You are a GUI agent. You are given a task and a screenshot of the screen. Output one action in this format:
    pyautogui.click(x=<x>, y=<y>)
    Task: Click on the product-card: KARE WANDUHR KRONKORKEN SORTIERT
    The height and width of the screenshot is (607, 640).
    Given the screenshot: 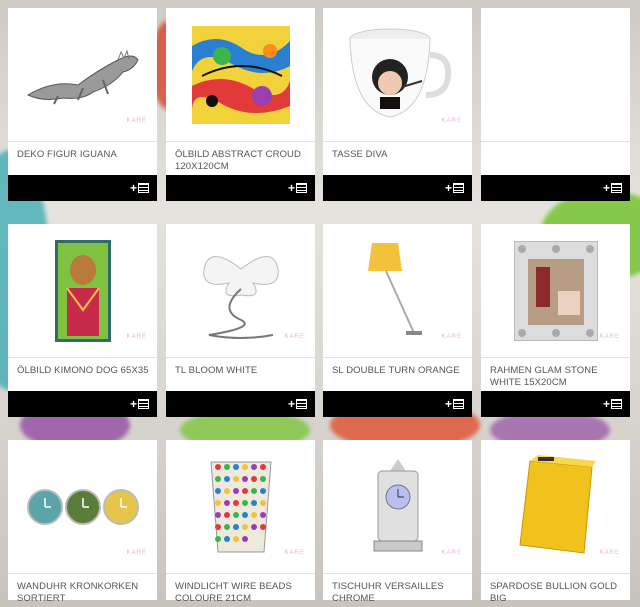 What is the action you would take?
    pyautogui.click(x=82, y=522)
    